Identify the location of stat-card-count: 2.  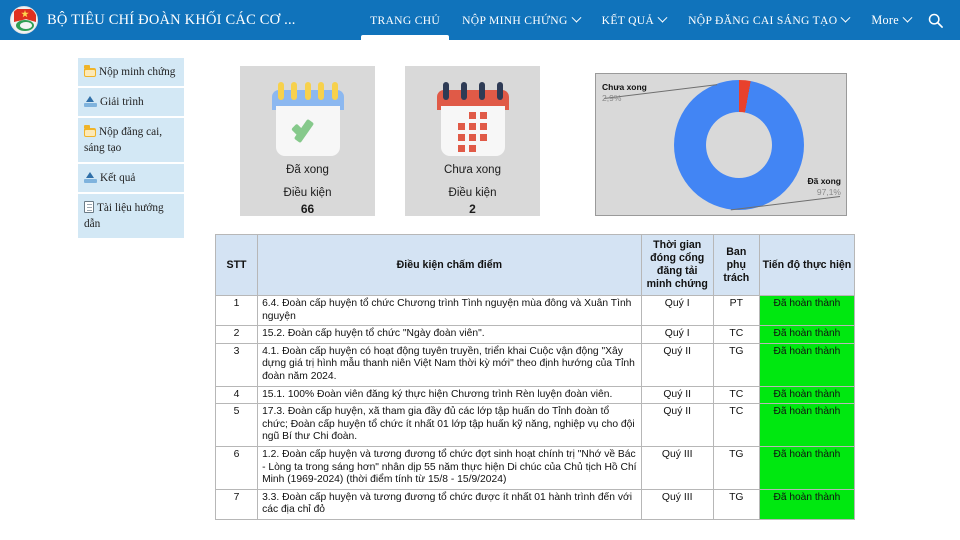
(472, 209).